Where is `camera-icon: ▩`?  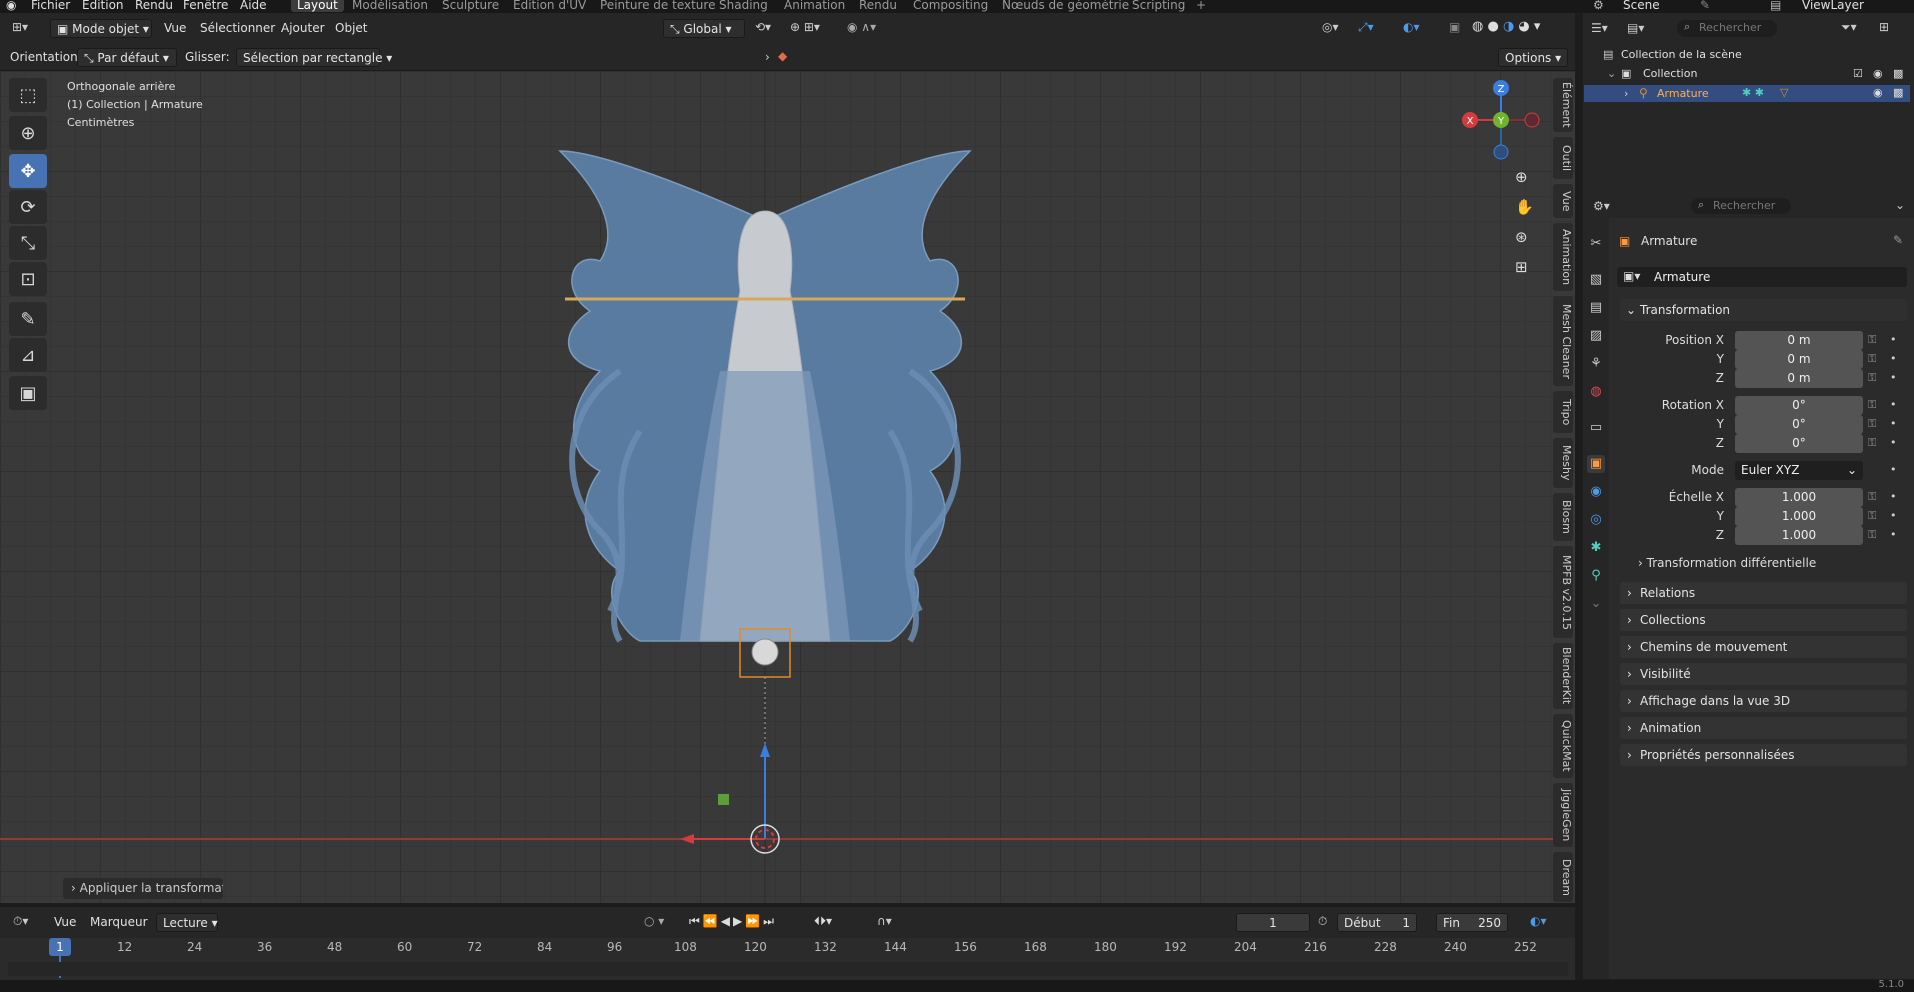
camera-icon: ▩ is located at coordinates (1898, 73).